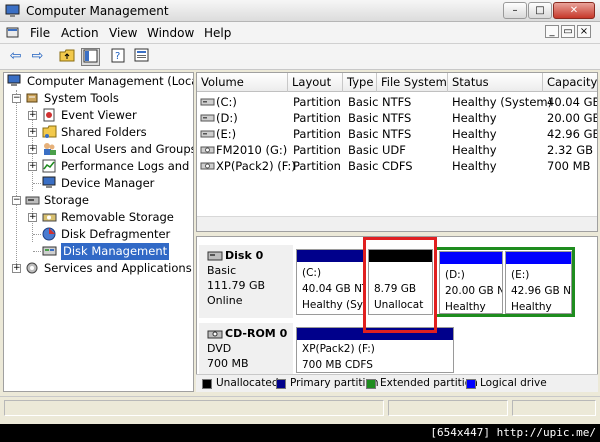 This screenshot has width=600, height=442. What do you see at coordinates (471, 384) in the screenshot?
I see `legend-swatch-logical` at bounding box center [471, 384].